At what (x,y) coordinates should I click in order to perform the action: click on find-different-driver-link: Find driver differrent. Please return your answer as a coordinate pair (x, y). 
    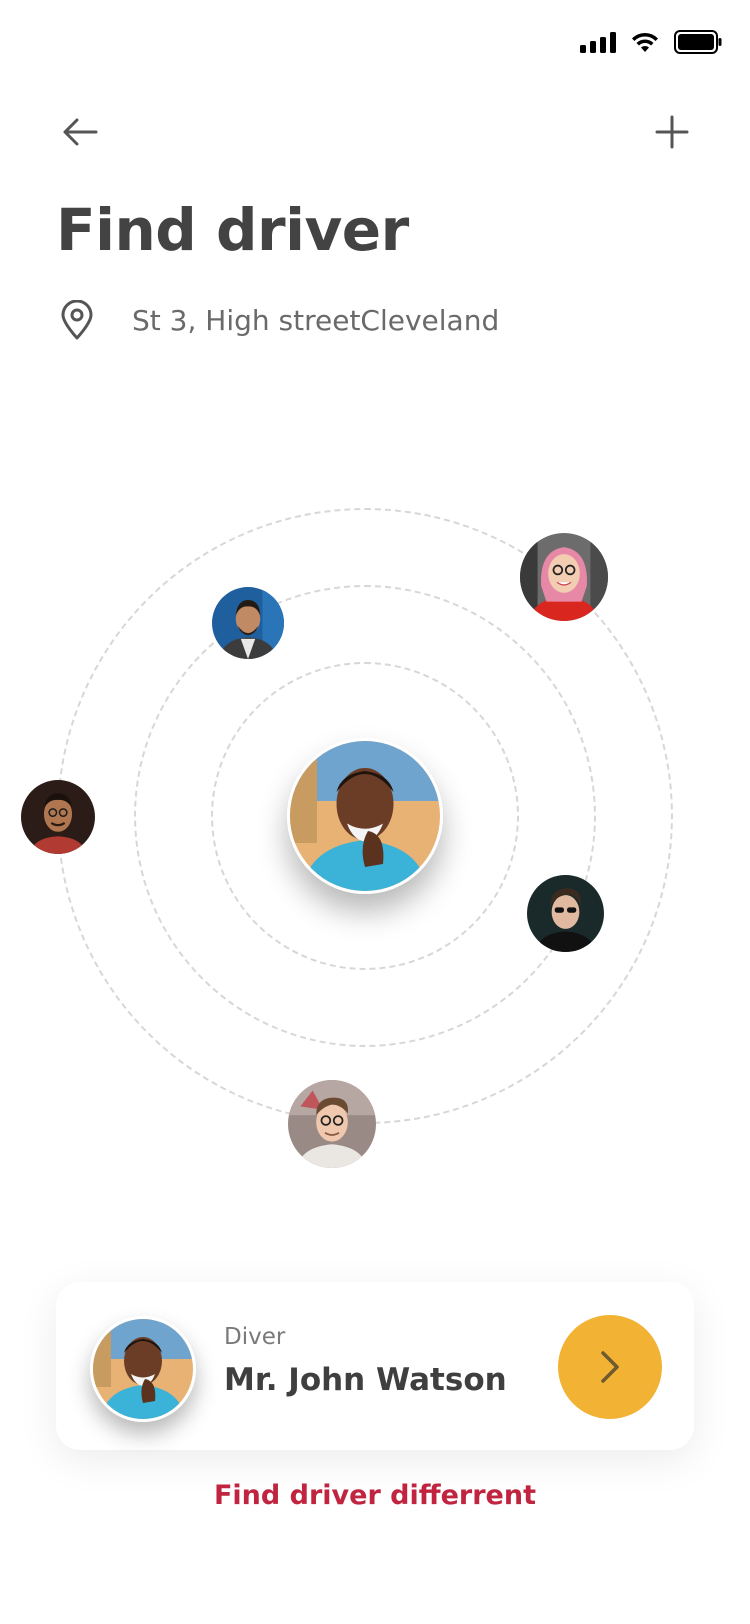
    Looking at the image, I should click on (375, 1495).